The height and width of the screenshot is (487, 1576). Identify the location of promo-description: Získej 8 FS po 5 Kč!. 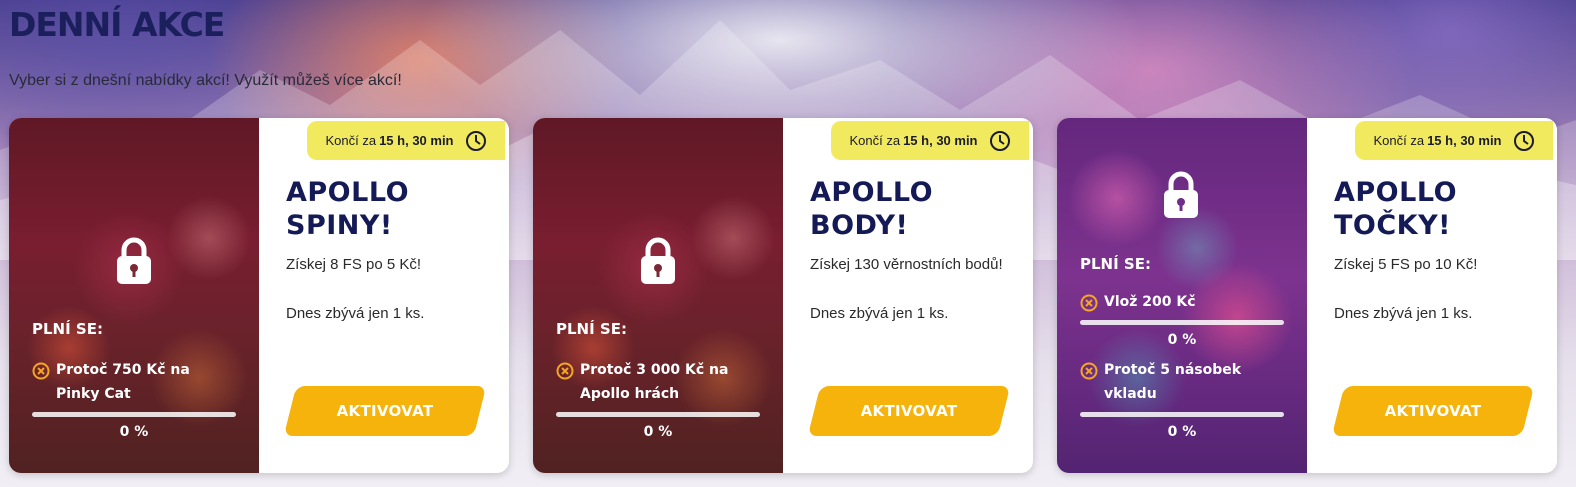
(354, 264).